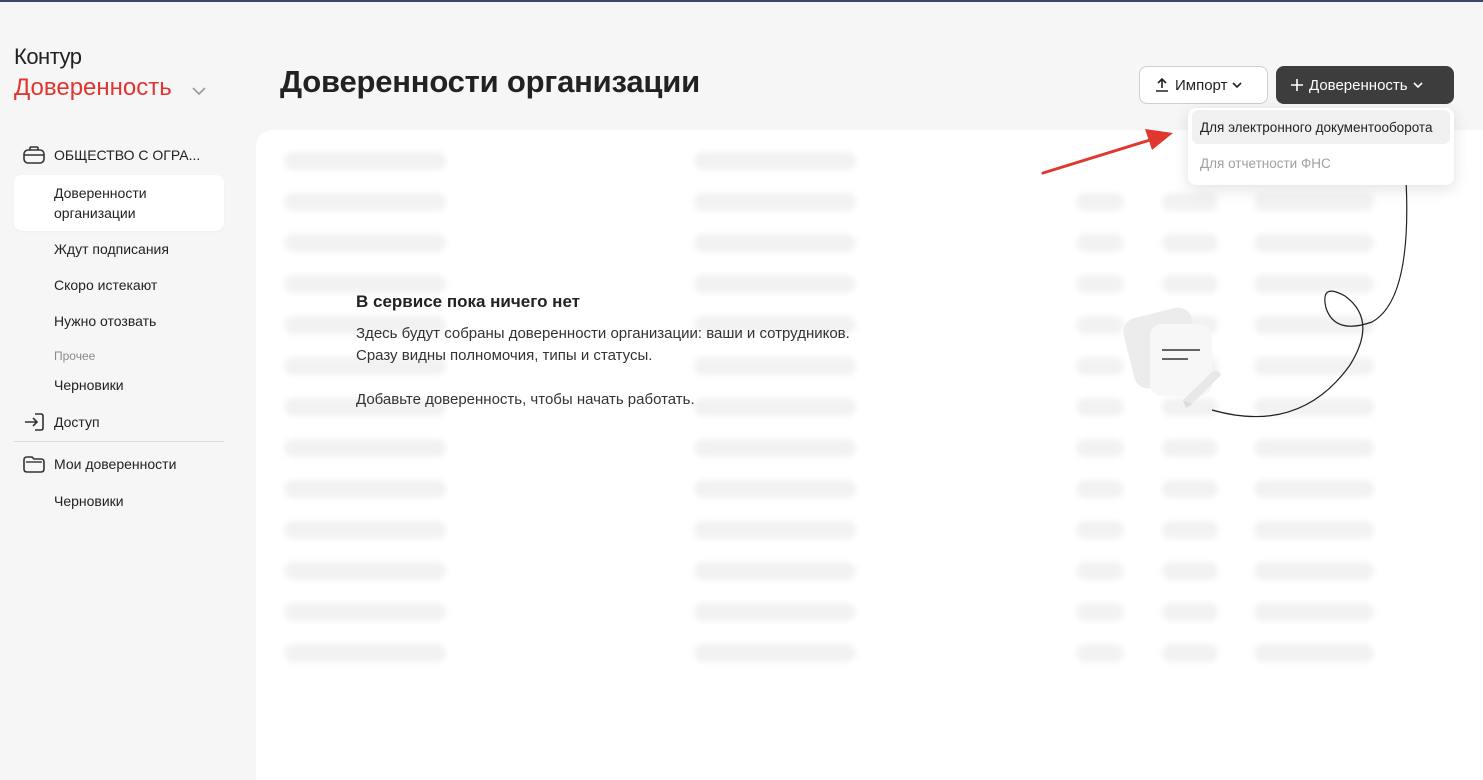 The image size is (1483, 780). What do you see at coordinates (105, 321) in the screenshot?
I see `sidebar-item-label: Нужно отозвать` at bounding box center [105, 321].